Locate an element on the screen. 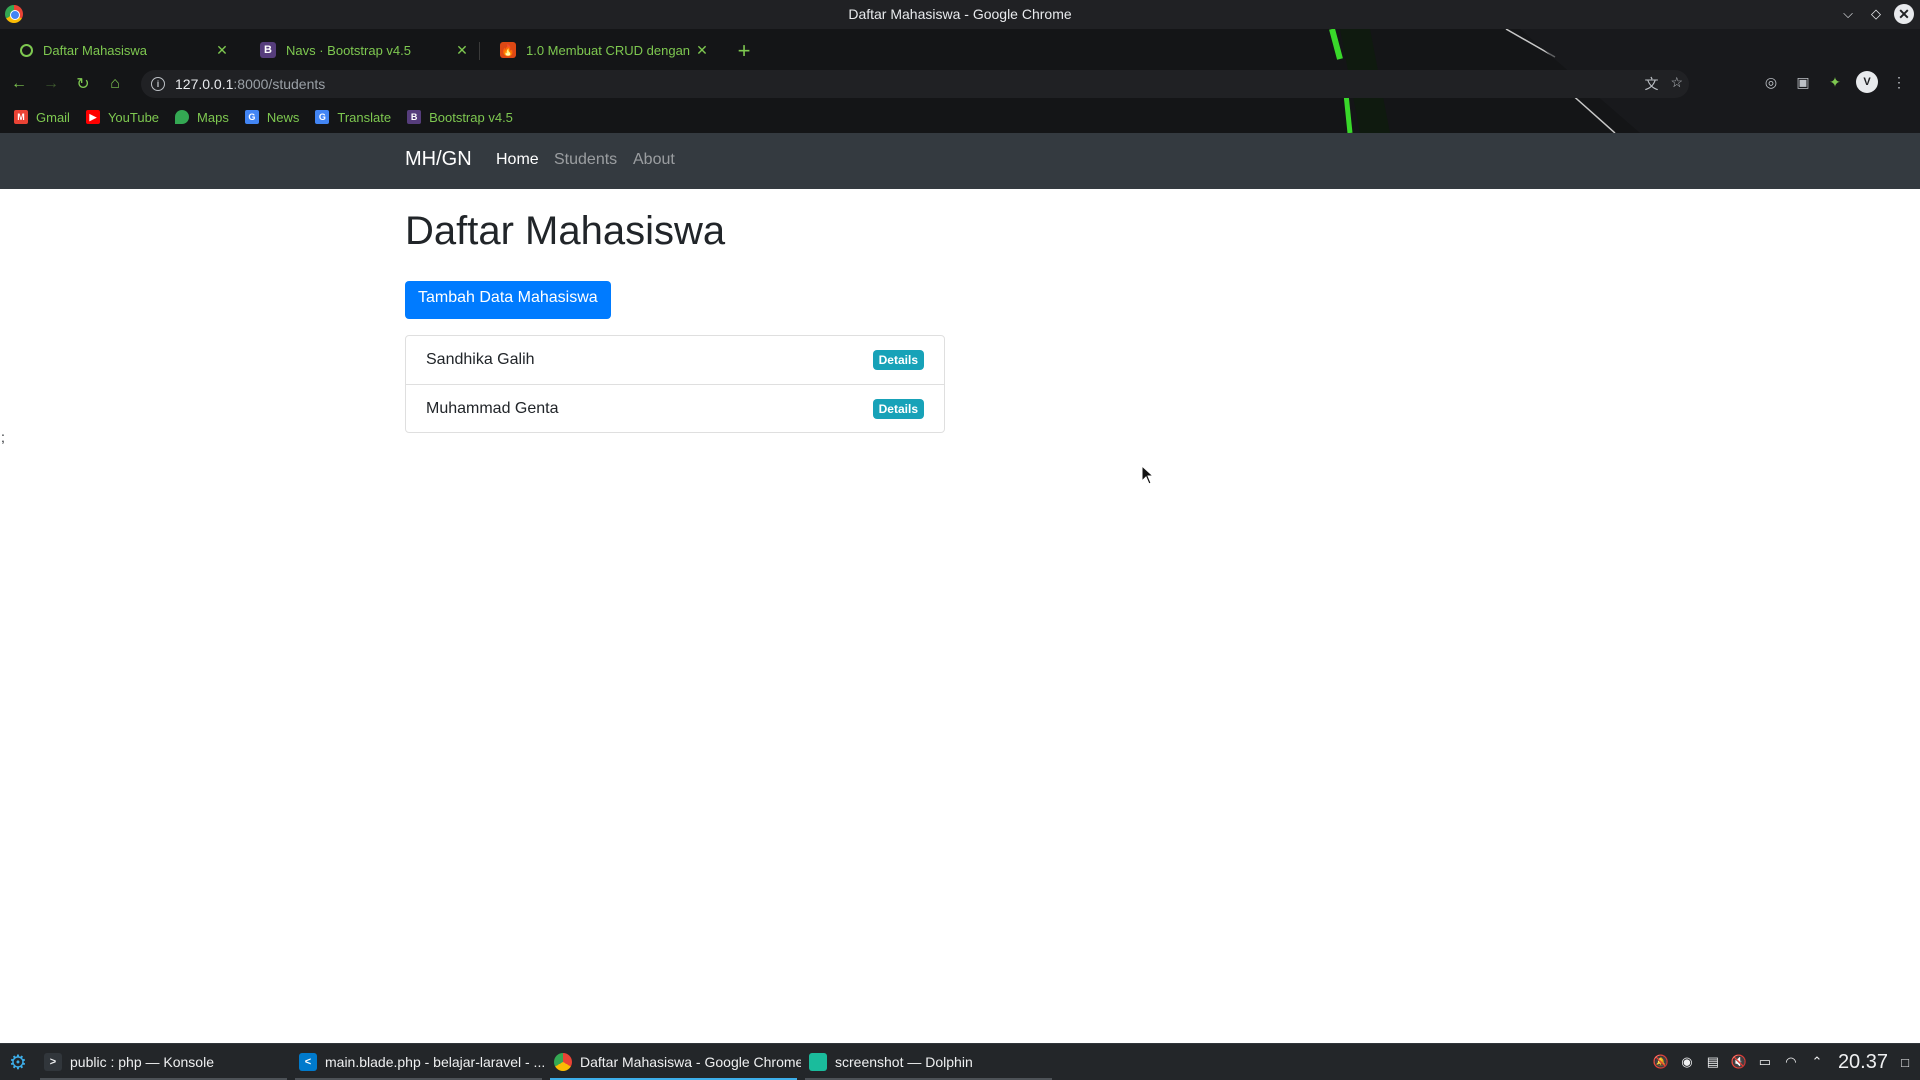 The width and height of the screenshot is (1920, 1080). back-icon: ← is located at coordinates (19, 84).